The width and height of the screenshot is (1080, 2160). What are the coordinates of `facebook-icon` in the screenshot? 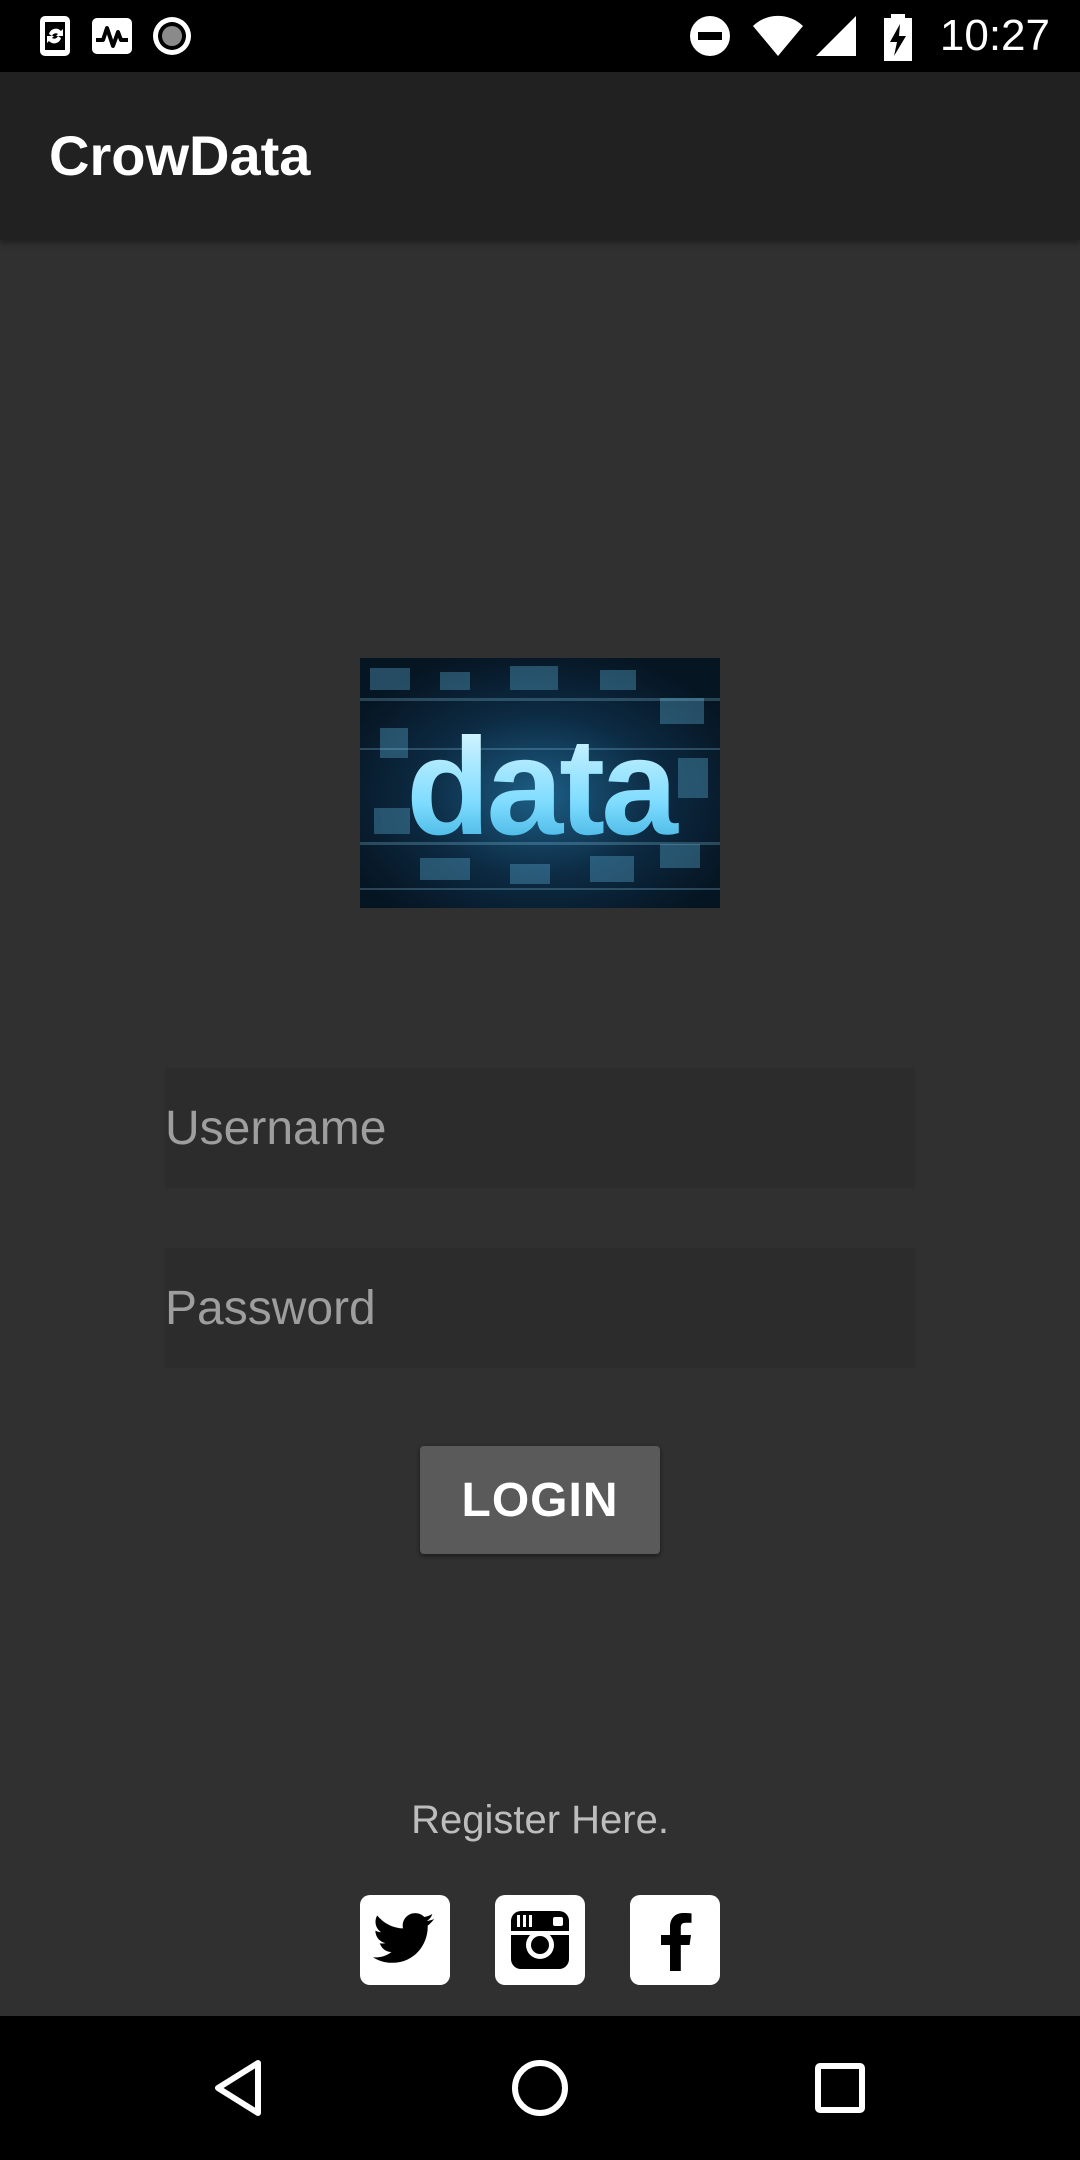 It's located at (676, 1942).